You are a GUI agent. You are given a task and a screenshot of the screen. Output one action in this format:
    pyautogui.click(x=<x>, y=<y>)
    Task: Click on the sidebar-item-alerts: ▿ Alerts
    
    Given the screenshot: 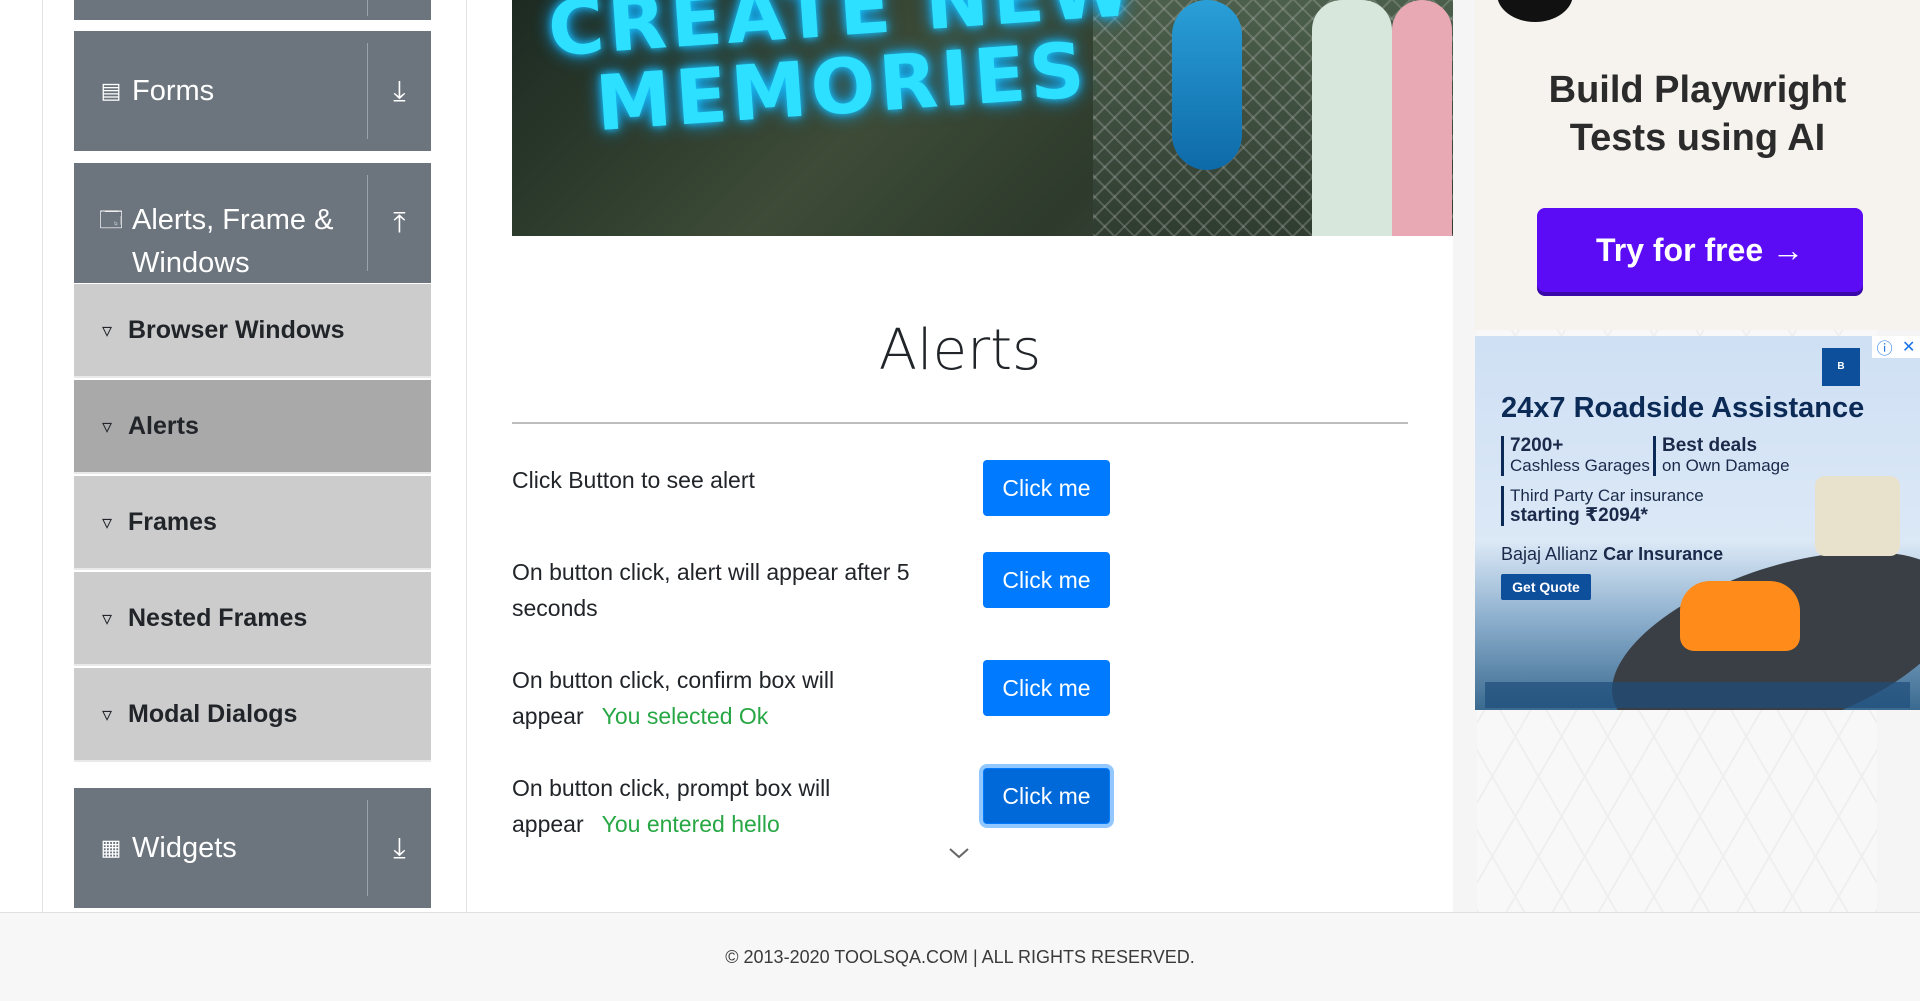 What is the action you would take?
    pyautogui.click(x=252, y=427)
    